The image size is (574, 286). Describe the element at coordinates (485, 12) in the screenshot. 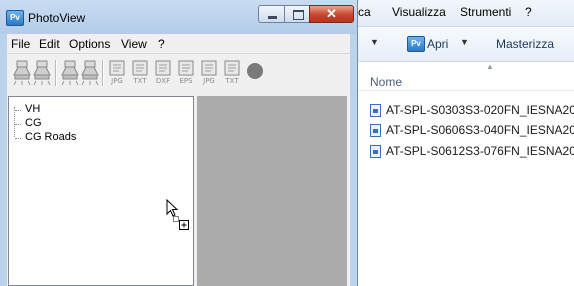

I see `explorer-menu-strumenti: Strumenti` at that location.